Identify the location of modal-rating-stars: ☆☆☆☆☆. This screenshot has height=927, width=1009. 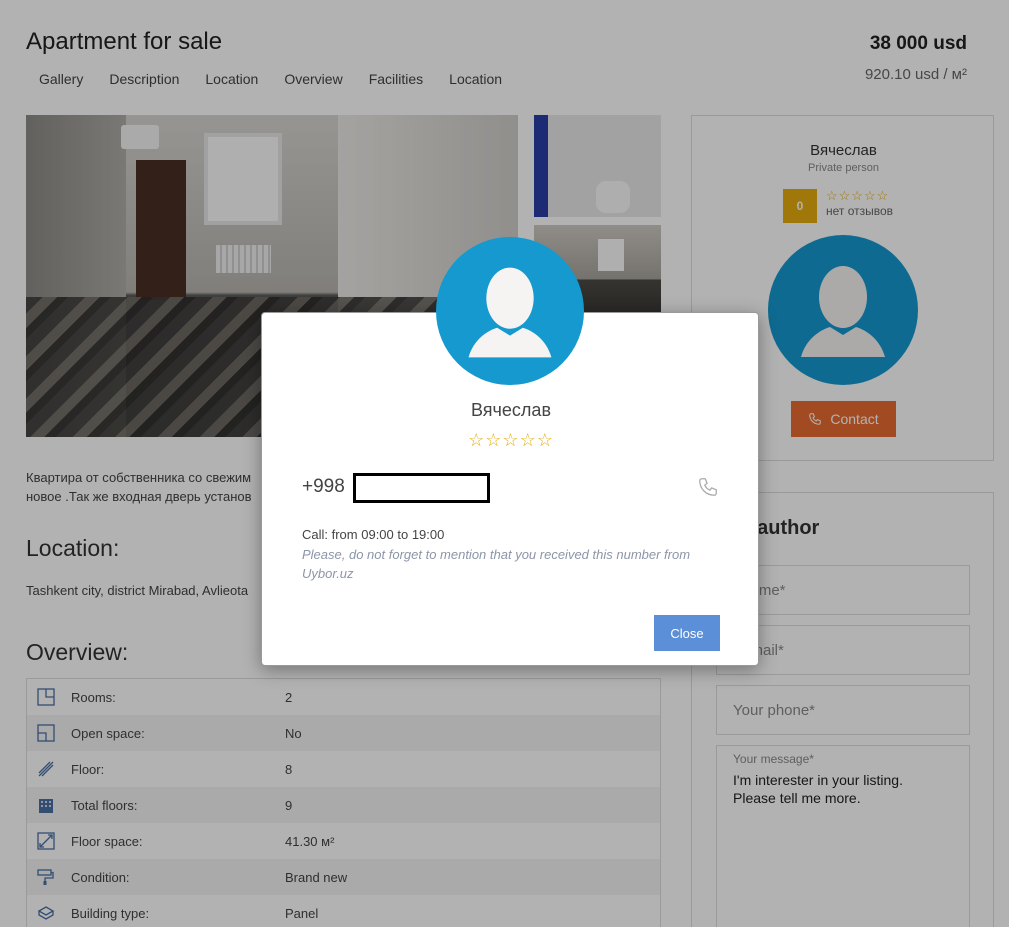
(511, 440).